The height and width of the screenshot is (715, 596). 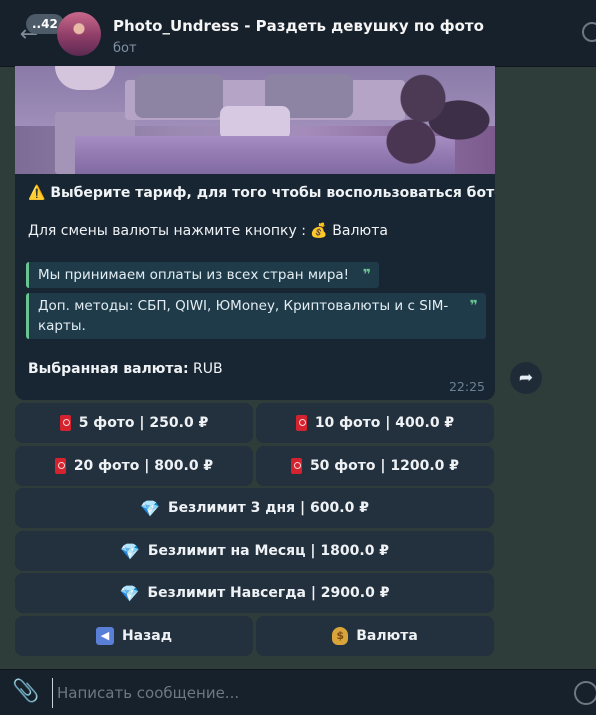 I want to click on message-image, so click(x=255, y=120).